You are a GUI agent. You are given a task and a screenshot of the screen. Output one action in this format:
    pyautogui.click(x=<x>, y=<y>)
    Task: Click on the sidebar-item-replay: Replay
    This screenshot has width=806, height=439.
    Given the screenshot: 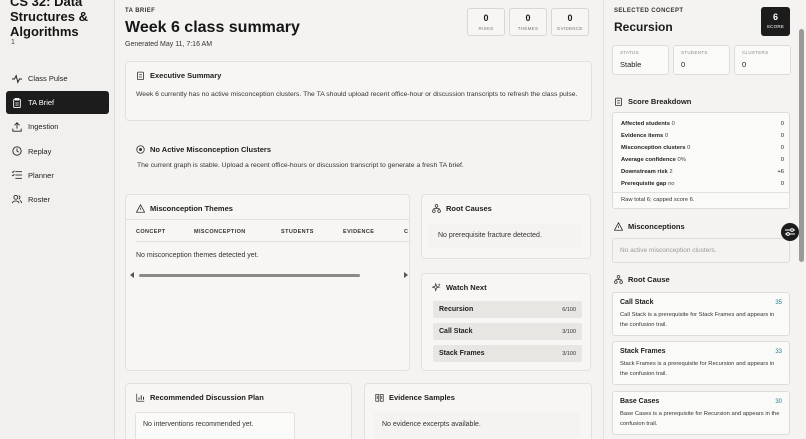 What is the action you would take?
    pyautogui.click(x=57, y=151)
    